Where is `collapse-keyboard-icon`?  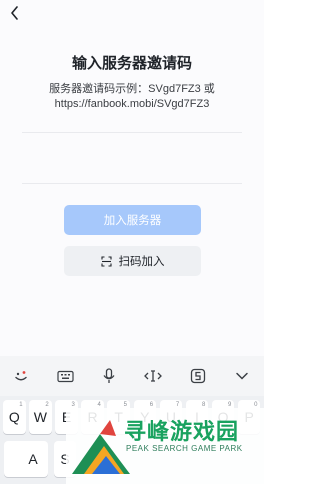
collapse-keyboard-icon is located at coordinates (242, 376).